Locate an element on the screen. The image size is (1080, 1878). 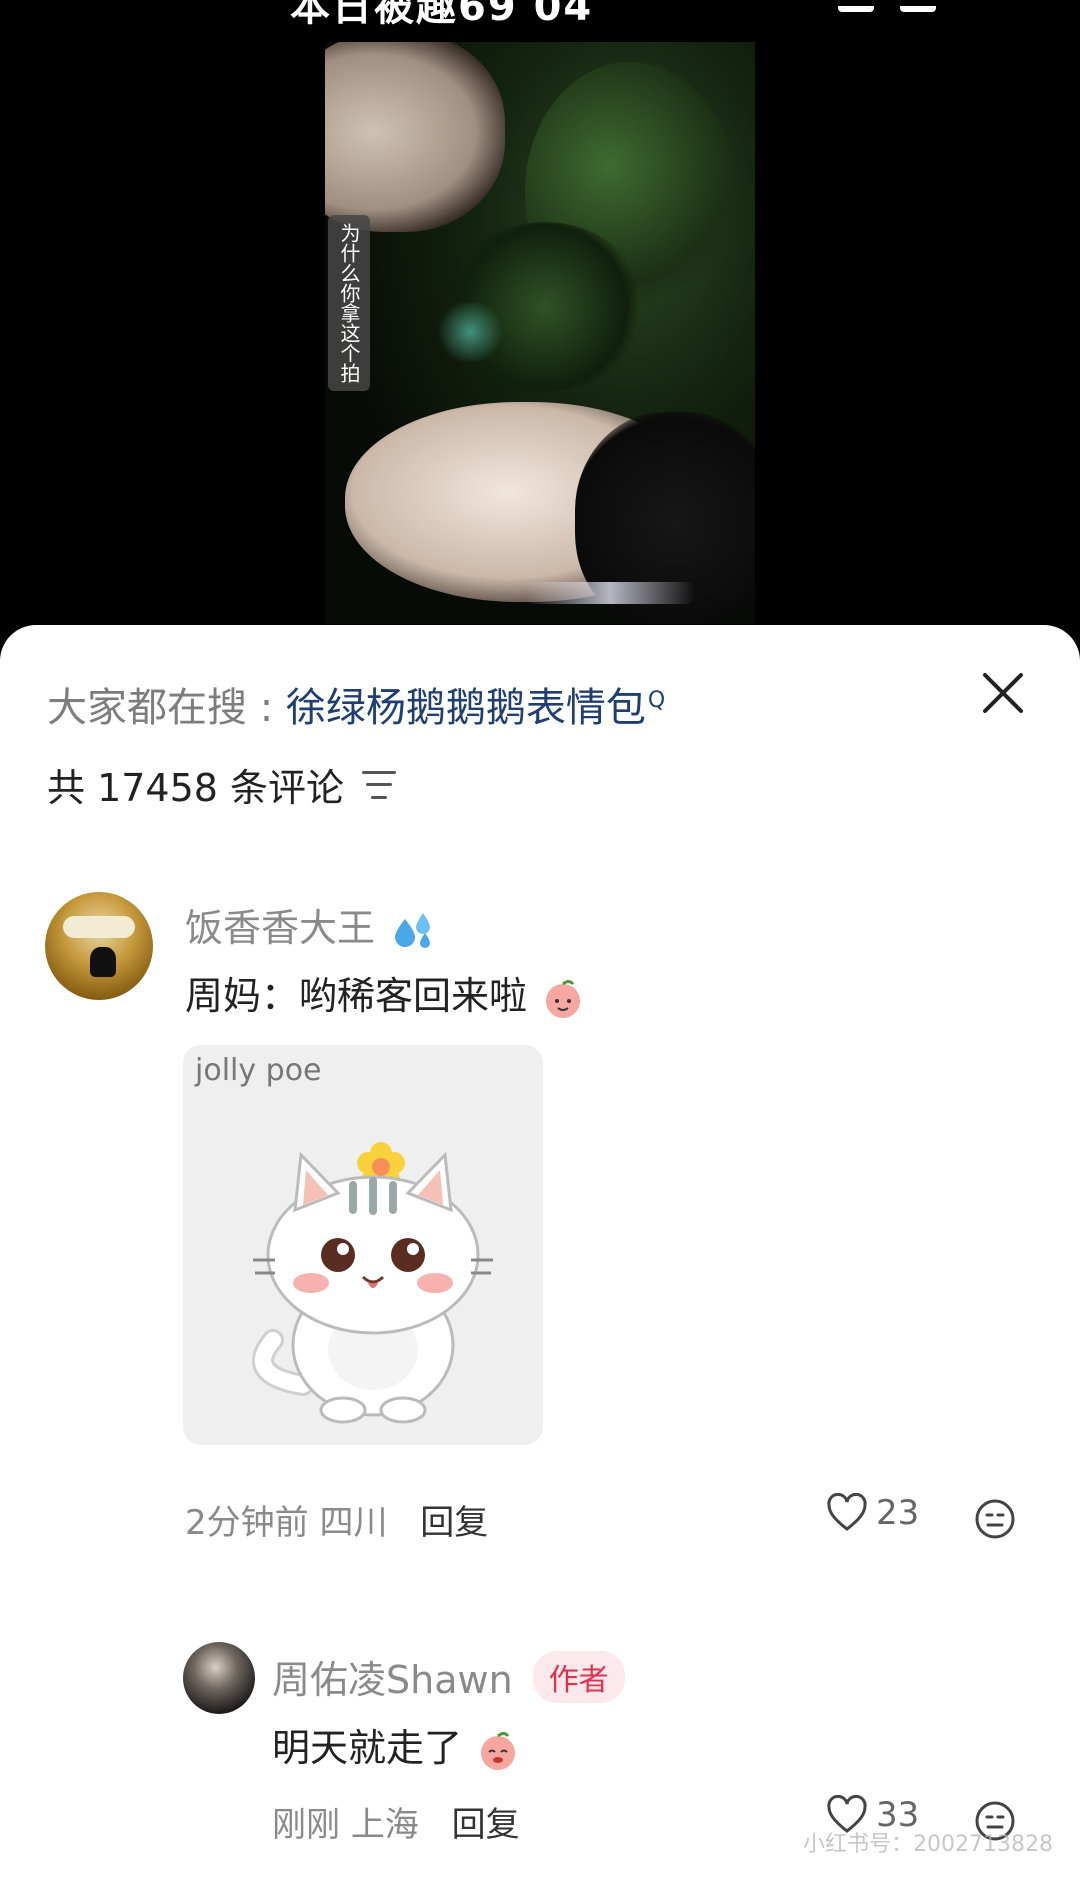
like-button: 23 is located at coordinates (872, 1513).